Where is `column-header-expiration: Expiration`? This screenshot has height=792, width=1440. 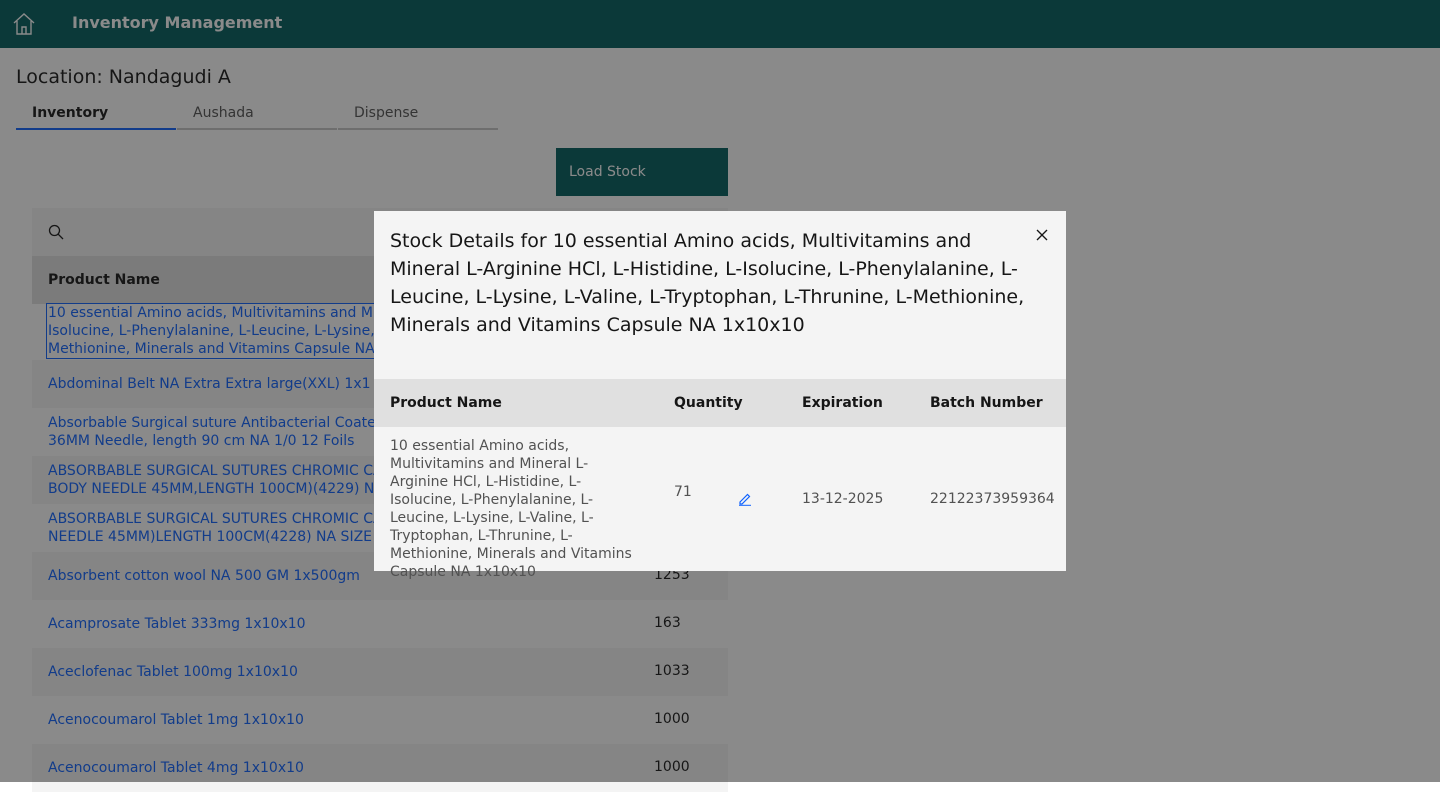 column-header-expiration: Expiration is located at coordinates (842, 403).